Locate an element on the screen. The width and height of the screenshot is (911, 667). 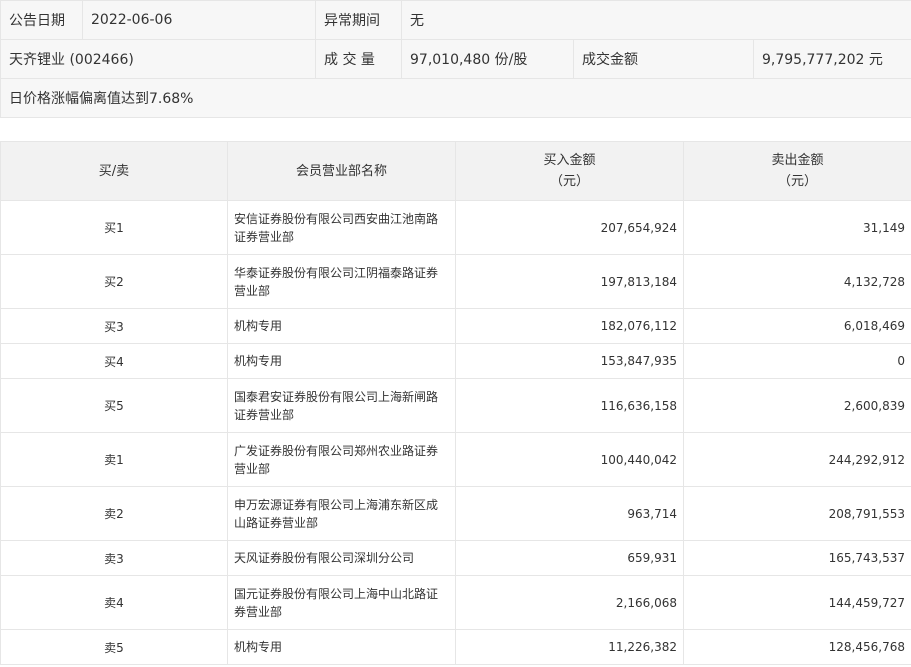
row-side: 卖5 is located at coordinates (114, 647).